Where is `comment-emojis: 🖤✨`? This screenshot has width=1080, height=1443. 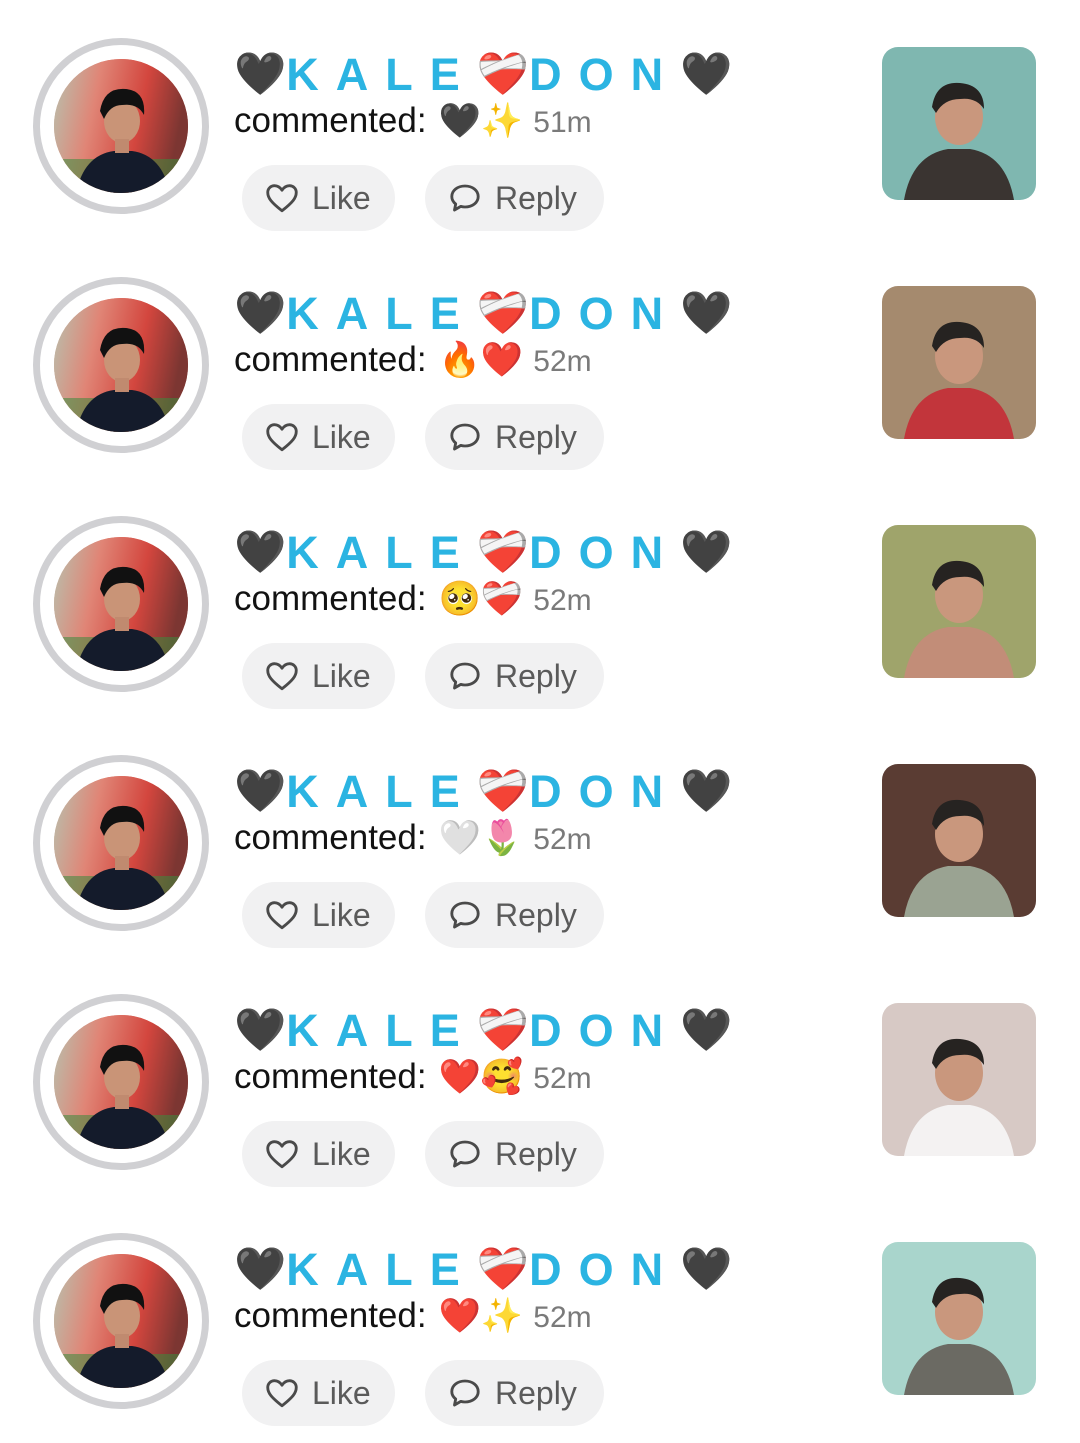 comment-emojis: 🖤✨ is located at coordinates (481, 121).